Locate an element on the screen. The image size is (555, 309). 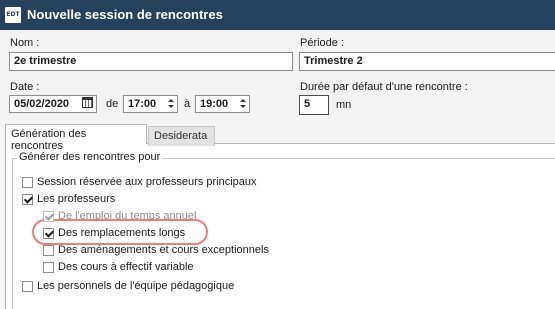
nom-field: 2e trimestre is located at coordinates (151, 61).